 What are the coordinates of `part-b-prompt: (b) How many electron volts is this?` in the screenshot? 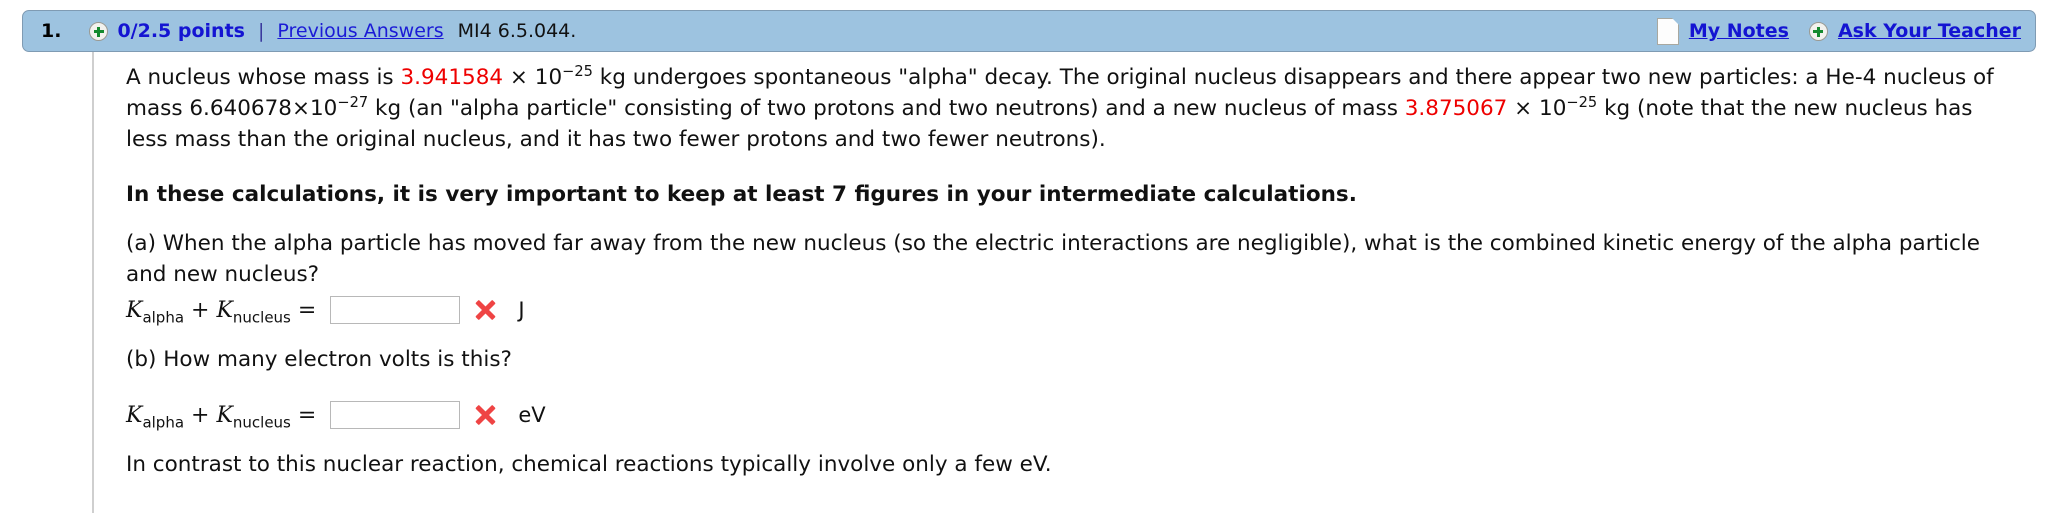 It's located at (319, 359).